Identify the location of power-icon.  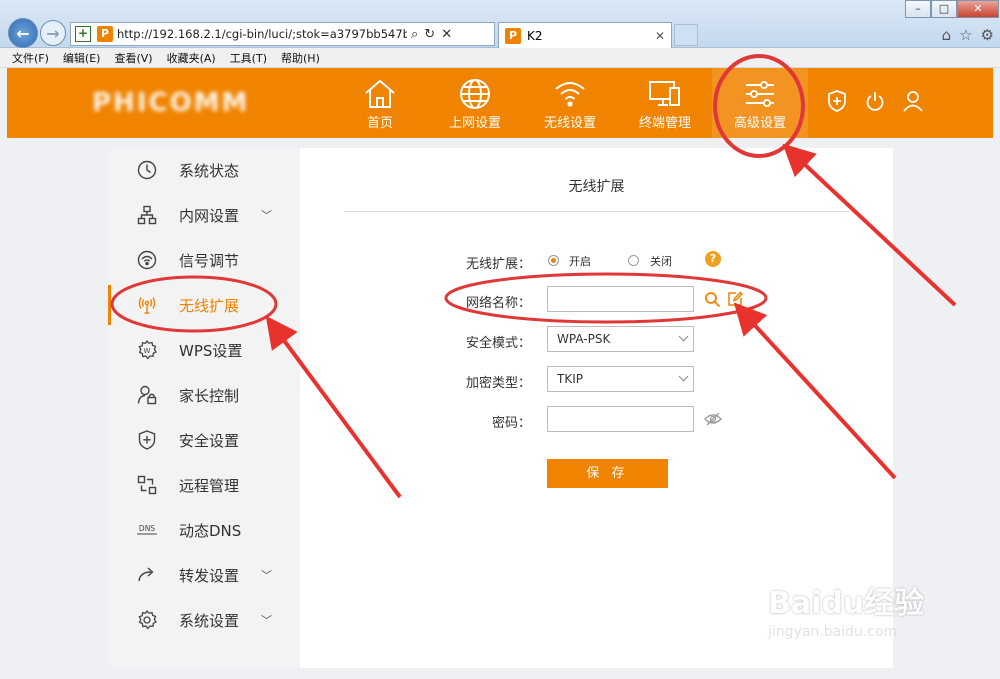
(875, 101).